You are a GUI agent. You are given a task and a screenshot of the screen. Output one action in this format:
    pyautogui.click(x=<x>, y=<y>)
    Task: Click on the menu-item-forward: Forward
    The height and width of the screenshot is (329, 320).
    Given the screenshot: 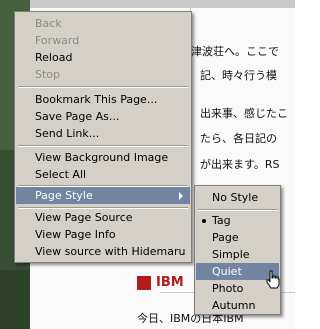 What is the action you would take?
    pyautogui.click(x=103, y=40)
    